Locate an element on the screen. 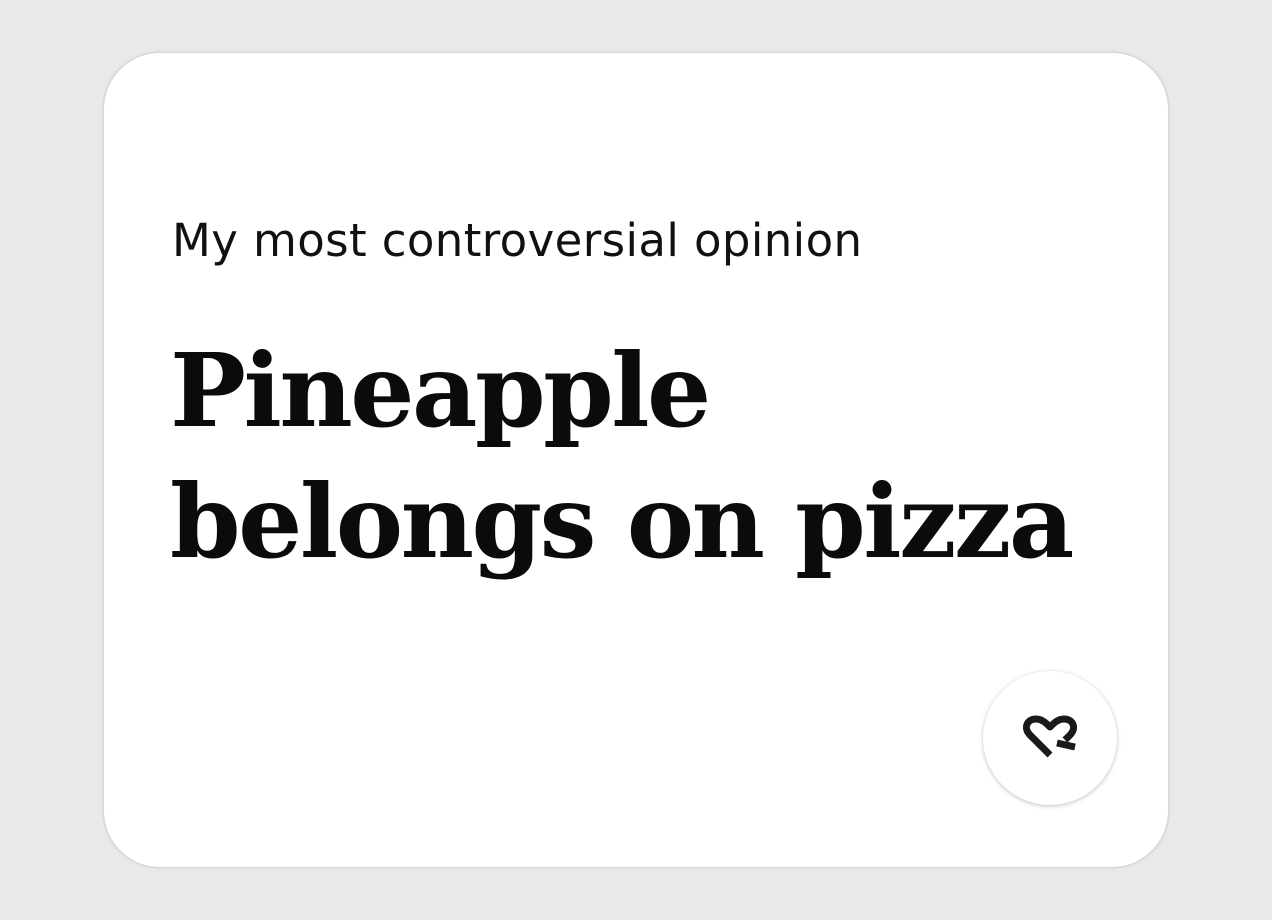  like-button is located at coordinates (1050, 738).